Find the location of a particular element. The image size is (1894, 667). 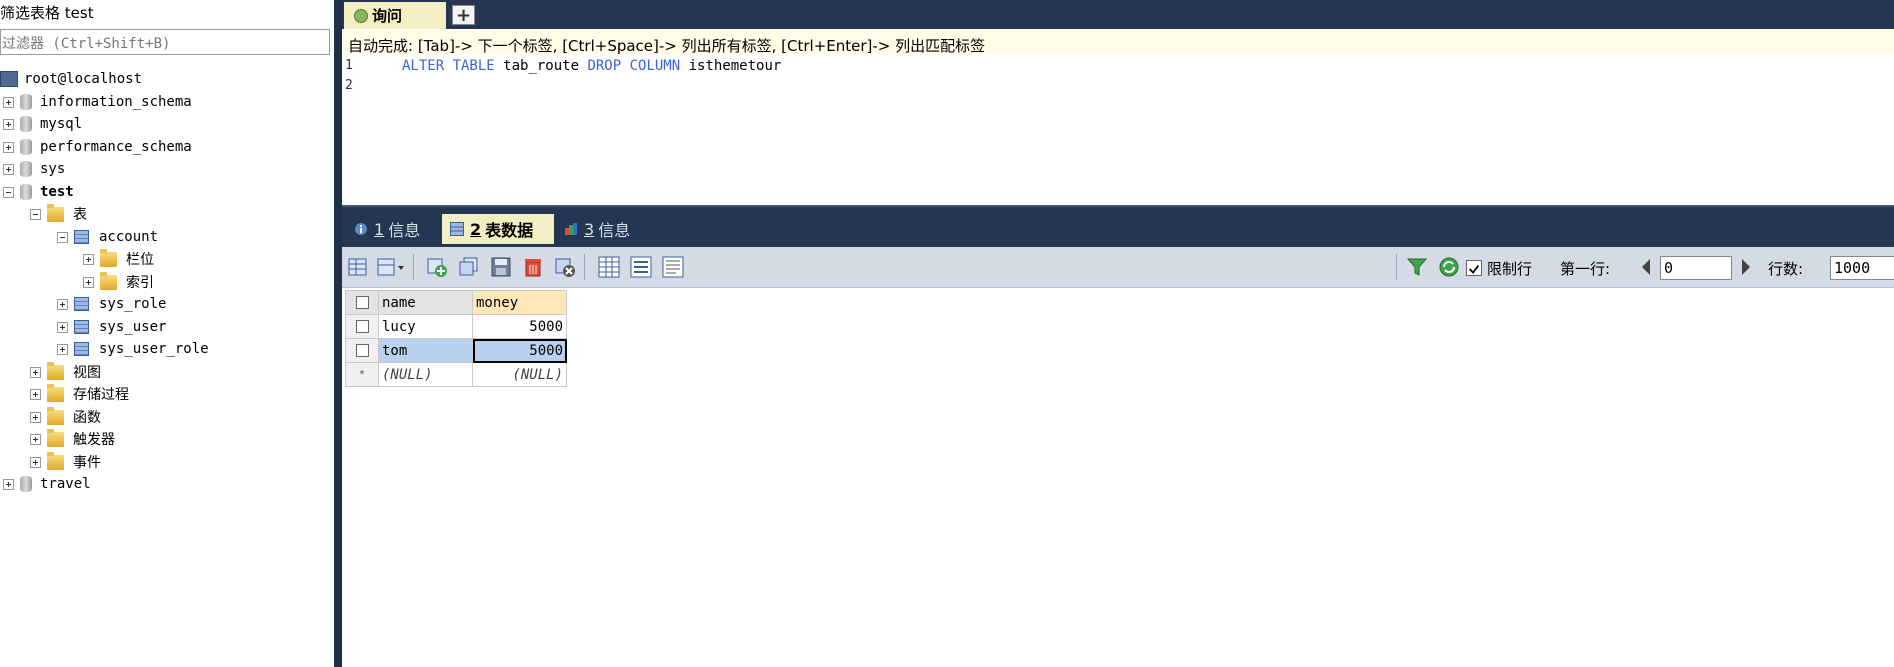

tree-folder-views: 视图 is located at coordinates (65, 372).